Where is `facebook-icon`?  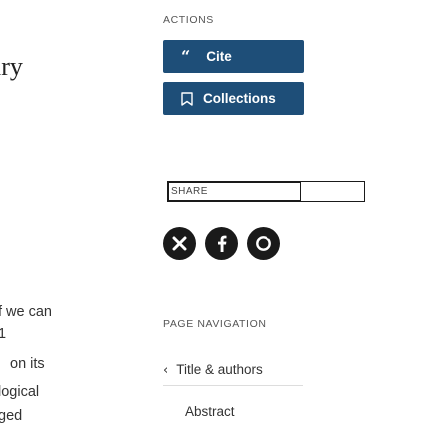 facebook-icon is located at coordinates (221, 243).